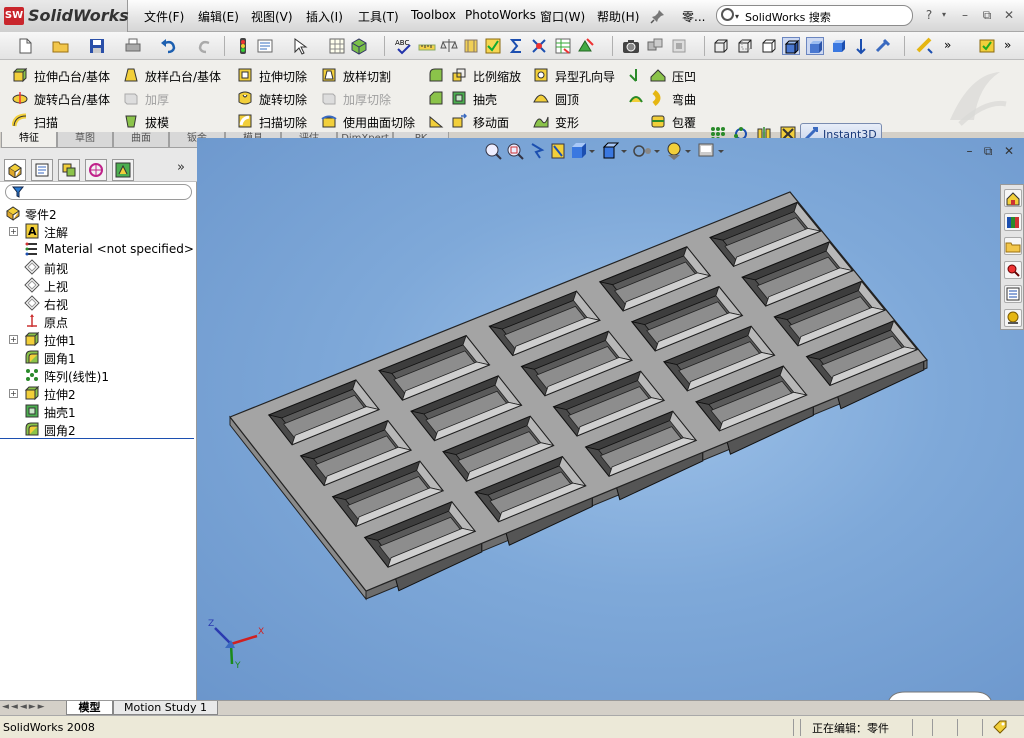 This screenshot has width=1024, height=738. What do you see at coordinates (493, 46) in the screenshot?
I see `check-icon` at bounding box center [493, 46].